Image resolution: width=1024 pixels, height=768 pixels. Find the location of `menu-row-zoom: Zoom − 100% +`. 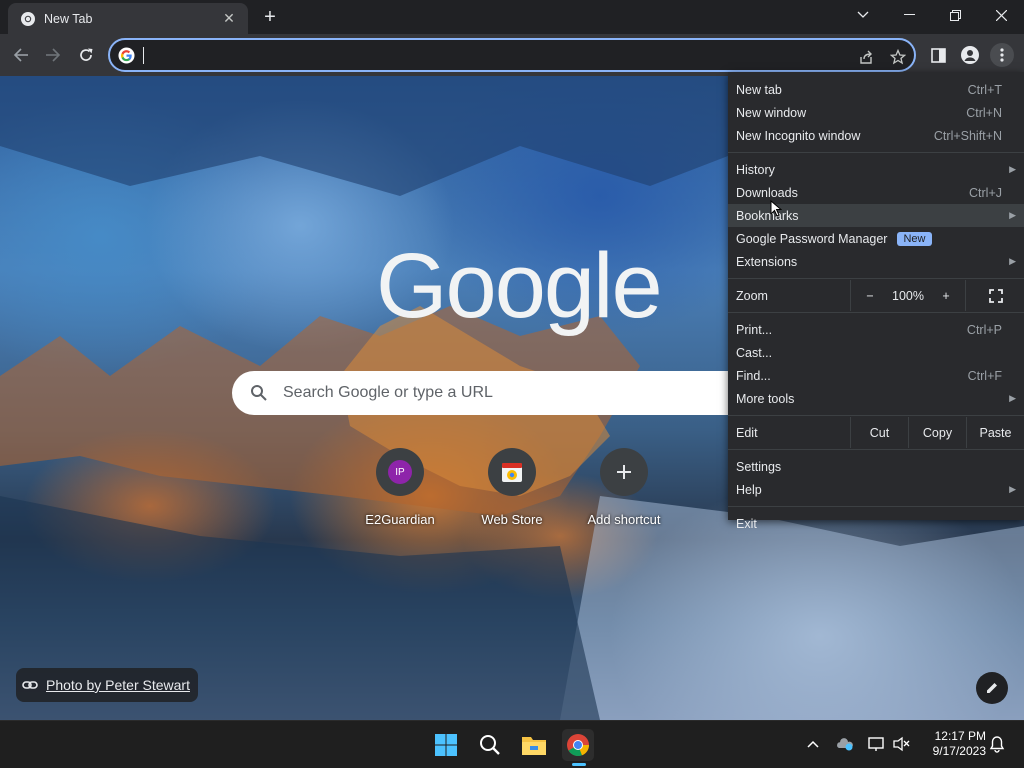

menu-row-zoom: Zoom − 100% + is located at coordinates (876, 295).